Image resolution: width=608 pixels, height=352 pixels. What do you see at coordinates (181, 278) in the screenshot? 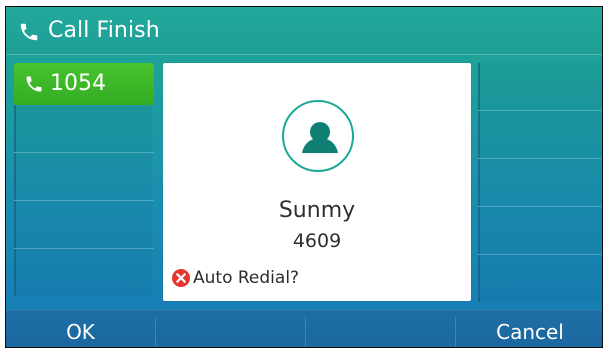
I see `red-x-icon` at bounding box center [181, 278].